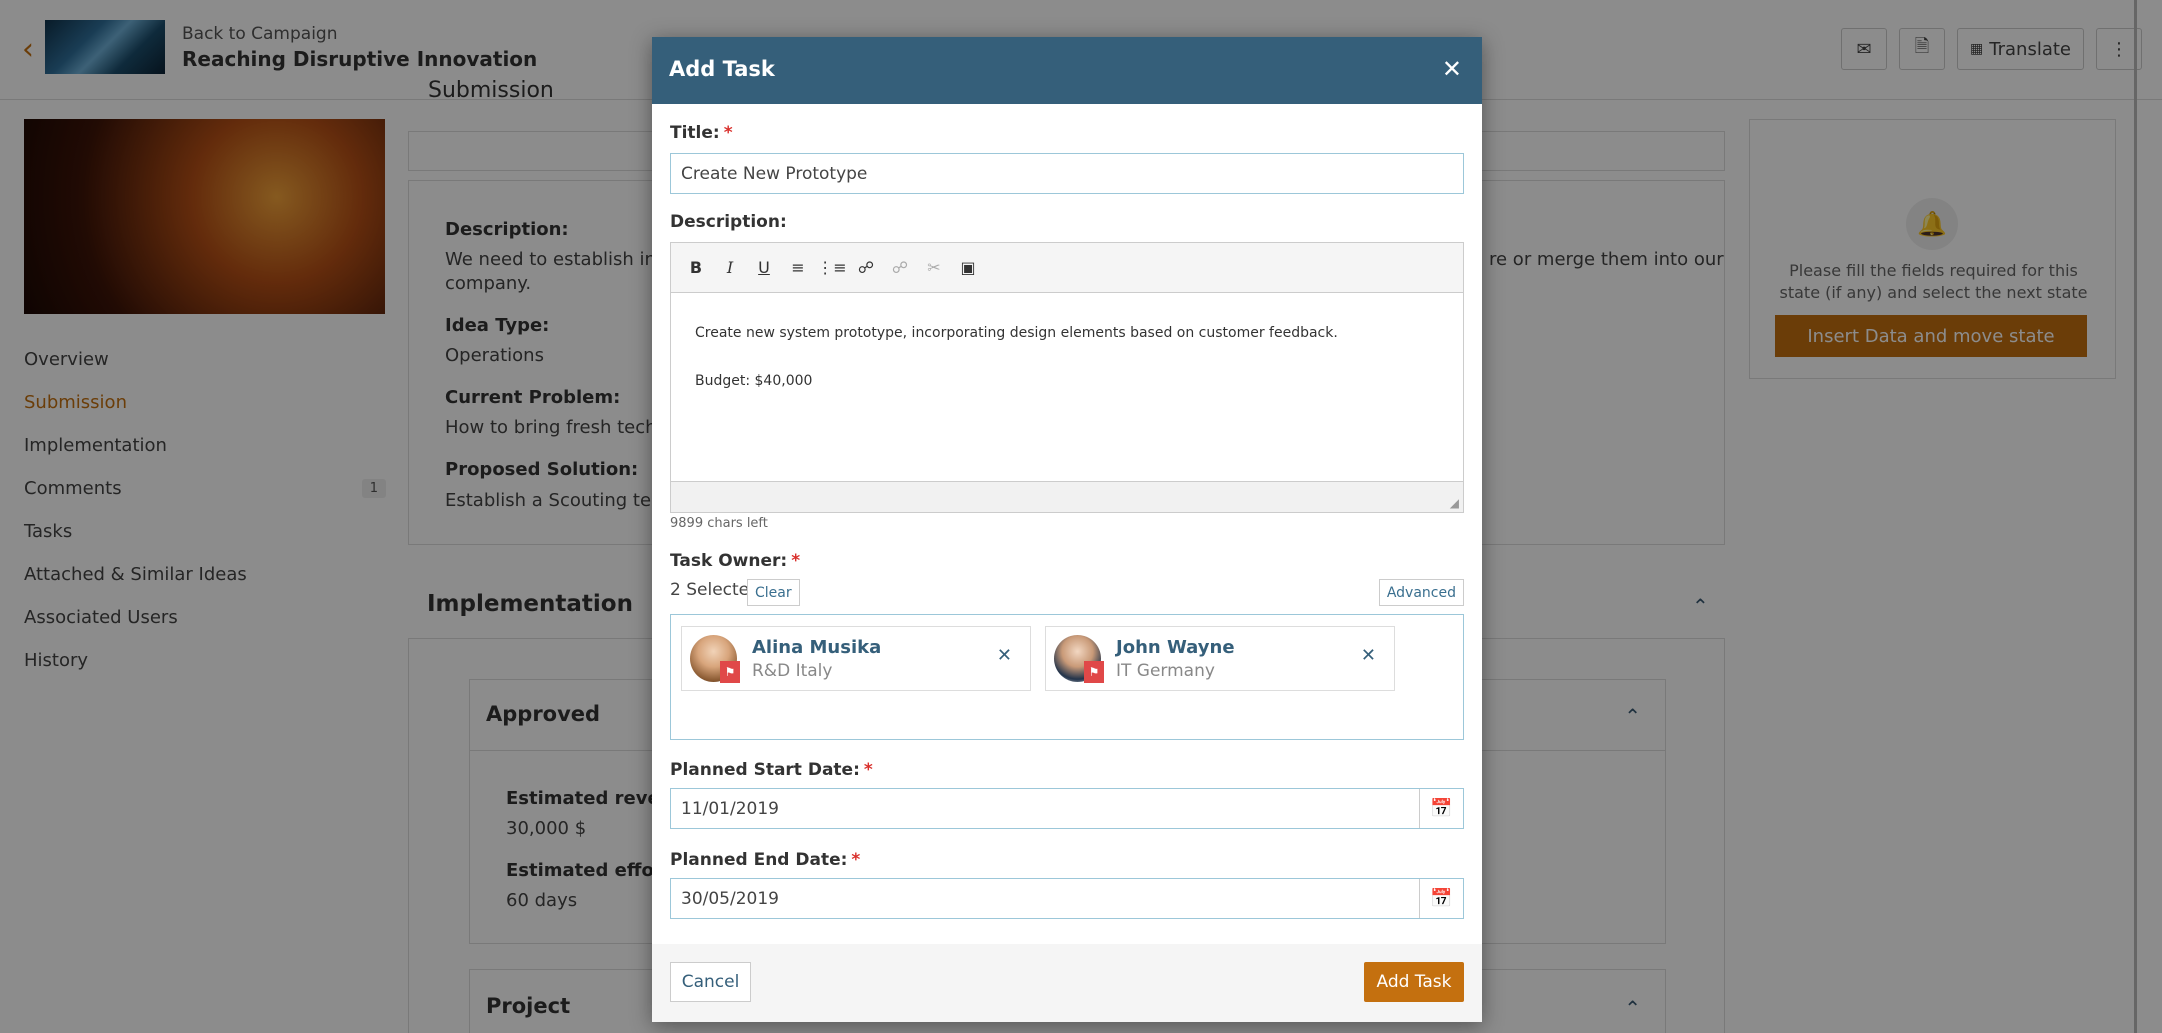 The width and height of the screenshot is (2162, 1033). Describe the element at coordinates (1165, 671) in the screenshot. I see `owner-department: IT Germany` at that location.